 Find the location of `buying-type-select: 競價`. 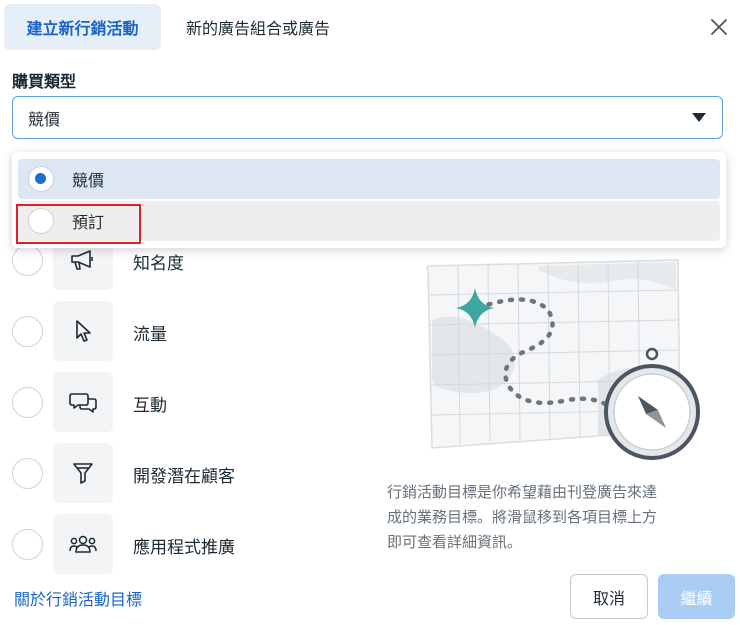

buying-type-select: 競價 is located at coordinates (367, 117).